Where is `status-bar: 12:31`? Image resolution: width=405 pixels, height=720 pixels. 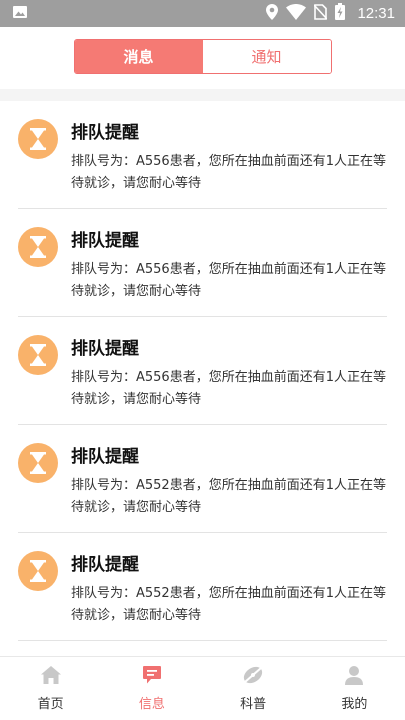
status-bar: 12:31 is located at coordinates (202, 13).